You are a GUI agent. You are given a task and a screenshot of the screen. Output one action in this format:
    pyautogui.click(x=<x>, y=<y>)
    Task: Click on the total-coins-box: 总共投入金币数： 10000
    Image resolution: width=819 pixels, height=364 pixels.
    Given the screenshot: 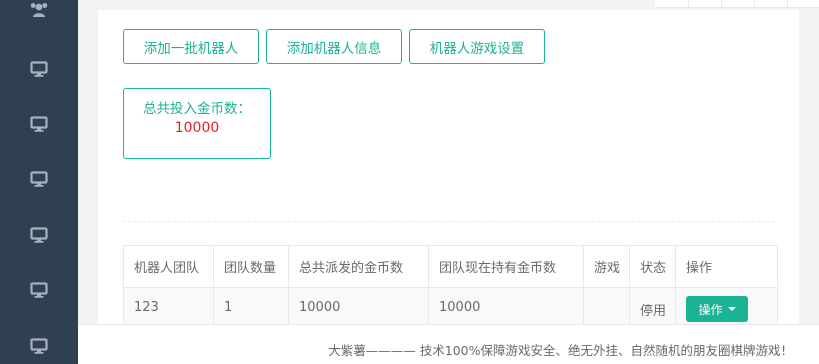 What is the action you would take?
    pyautogui.click(x=197, y=123)
    